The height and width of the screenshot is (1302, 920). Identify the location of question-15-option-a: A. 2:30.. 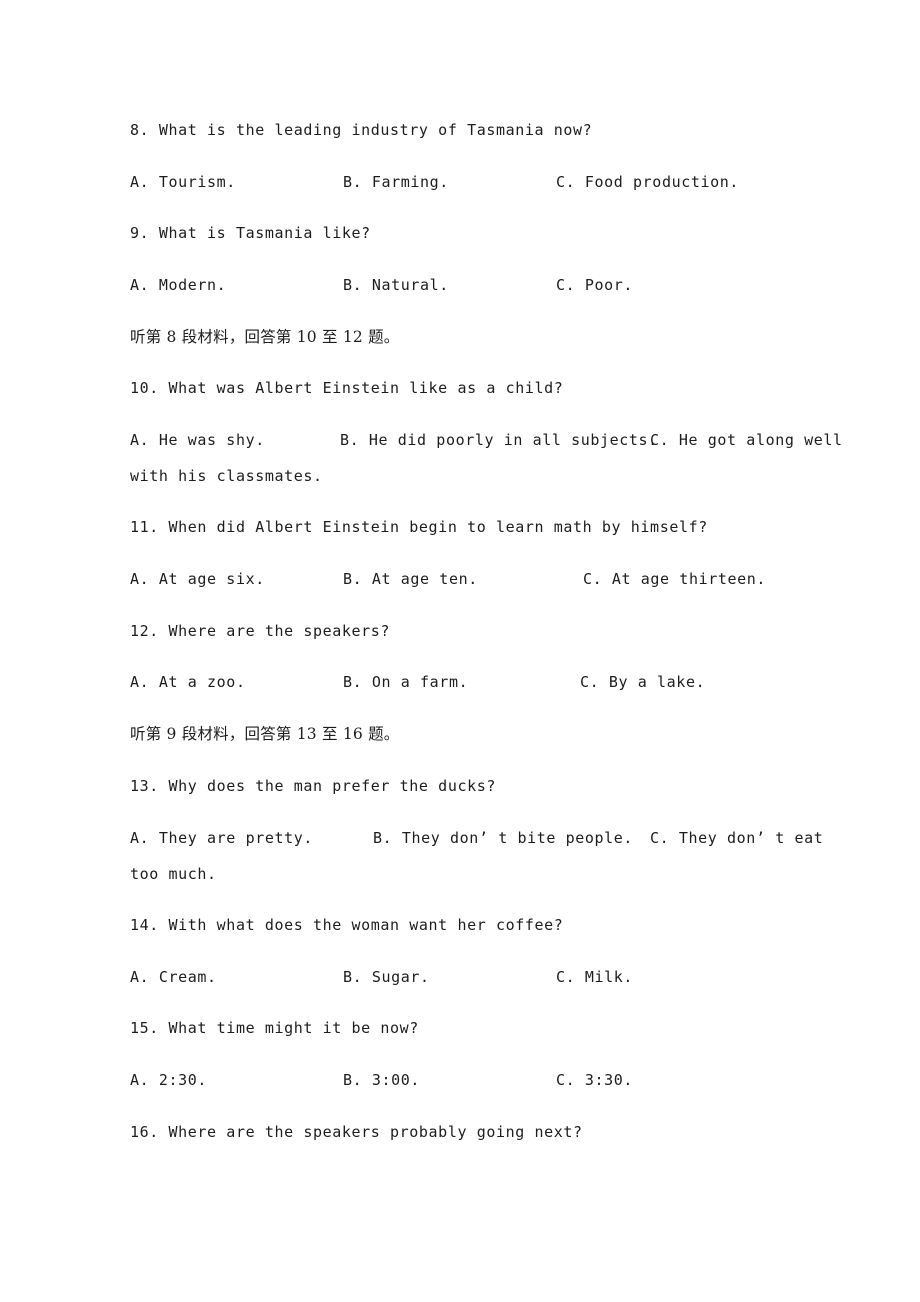
(168, 1080).